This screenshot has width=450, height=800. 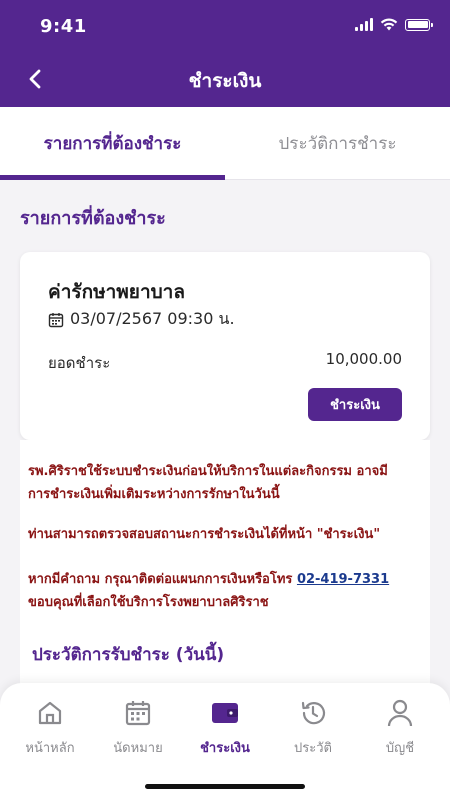 What do you see at coordinates (400, 748) in the screenshot?
I see `nav-label: บัญชี` at bounding box center [400, 748].